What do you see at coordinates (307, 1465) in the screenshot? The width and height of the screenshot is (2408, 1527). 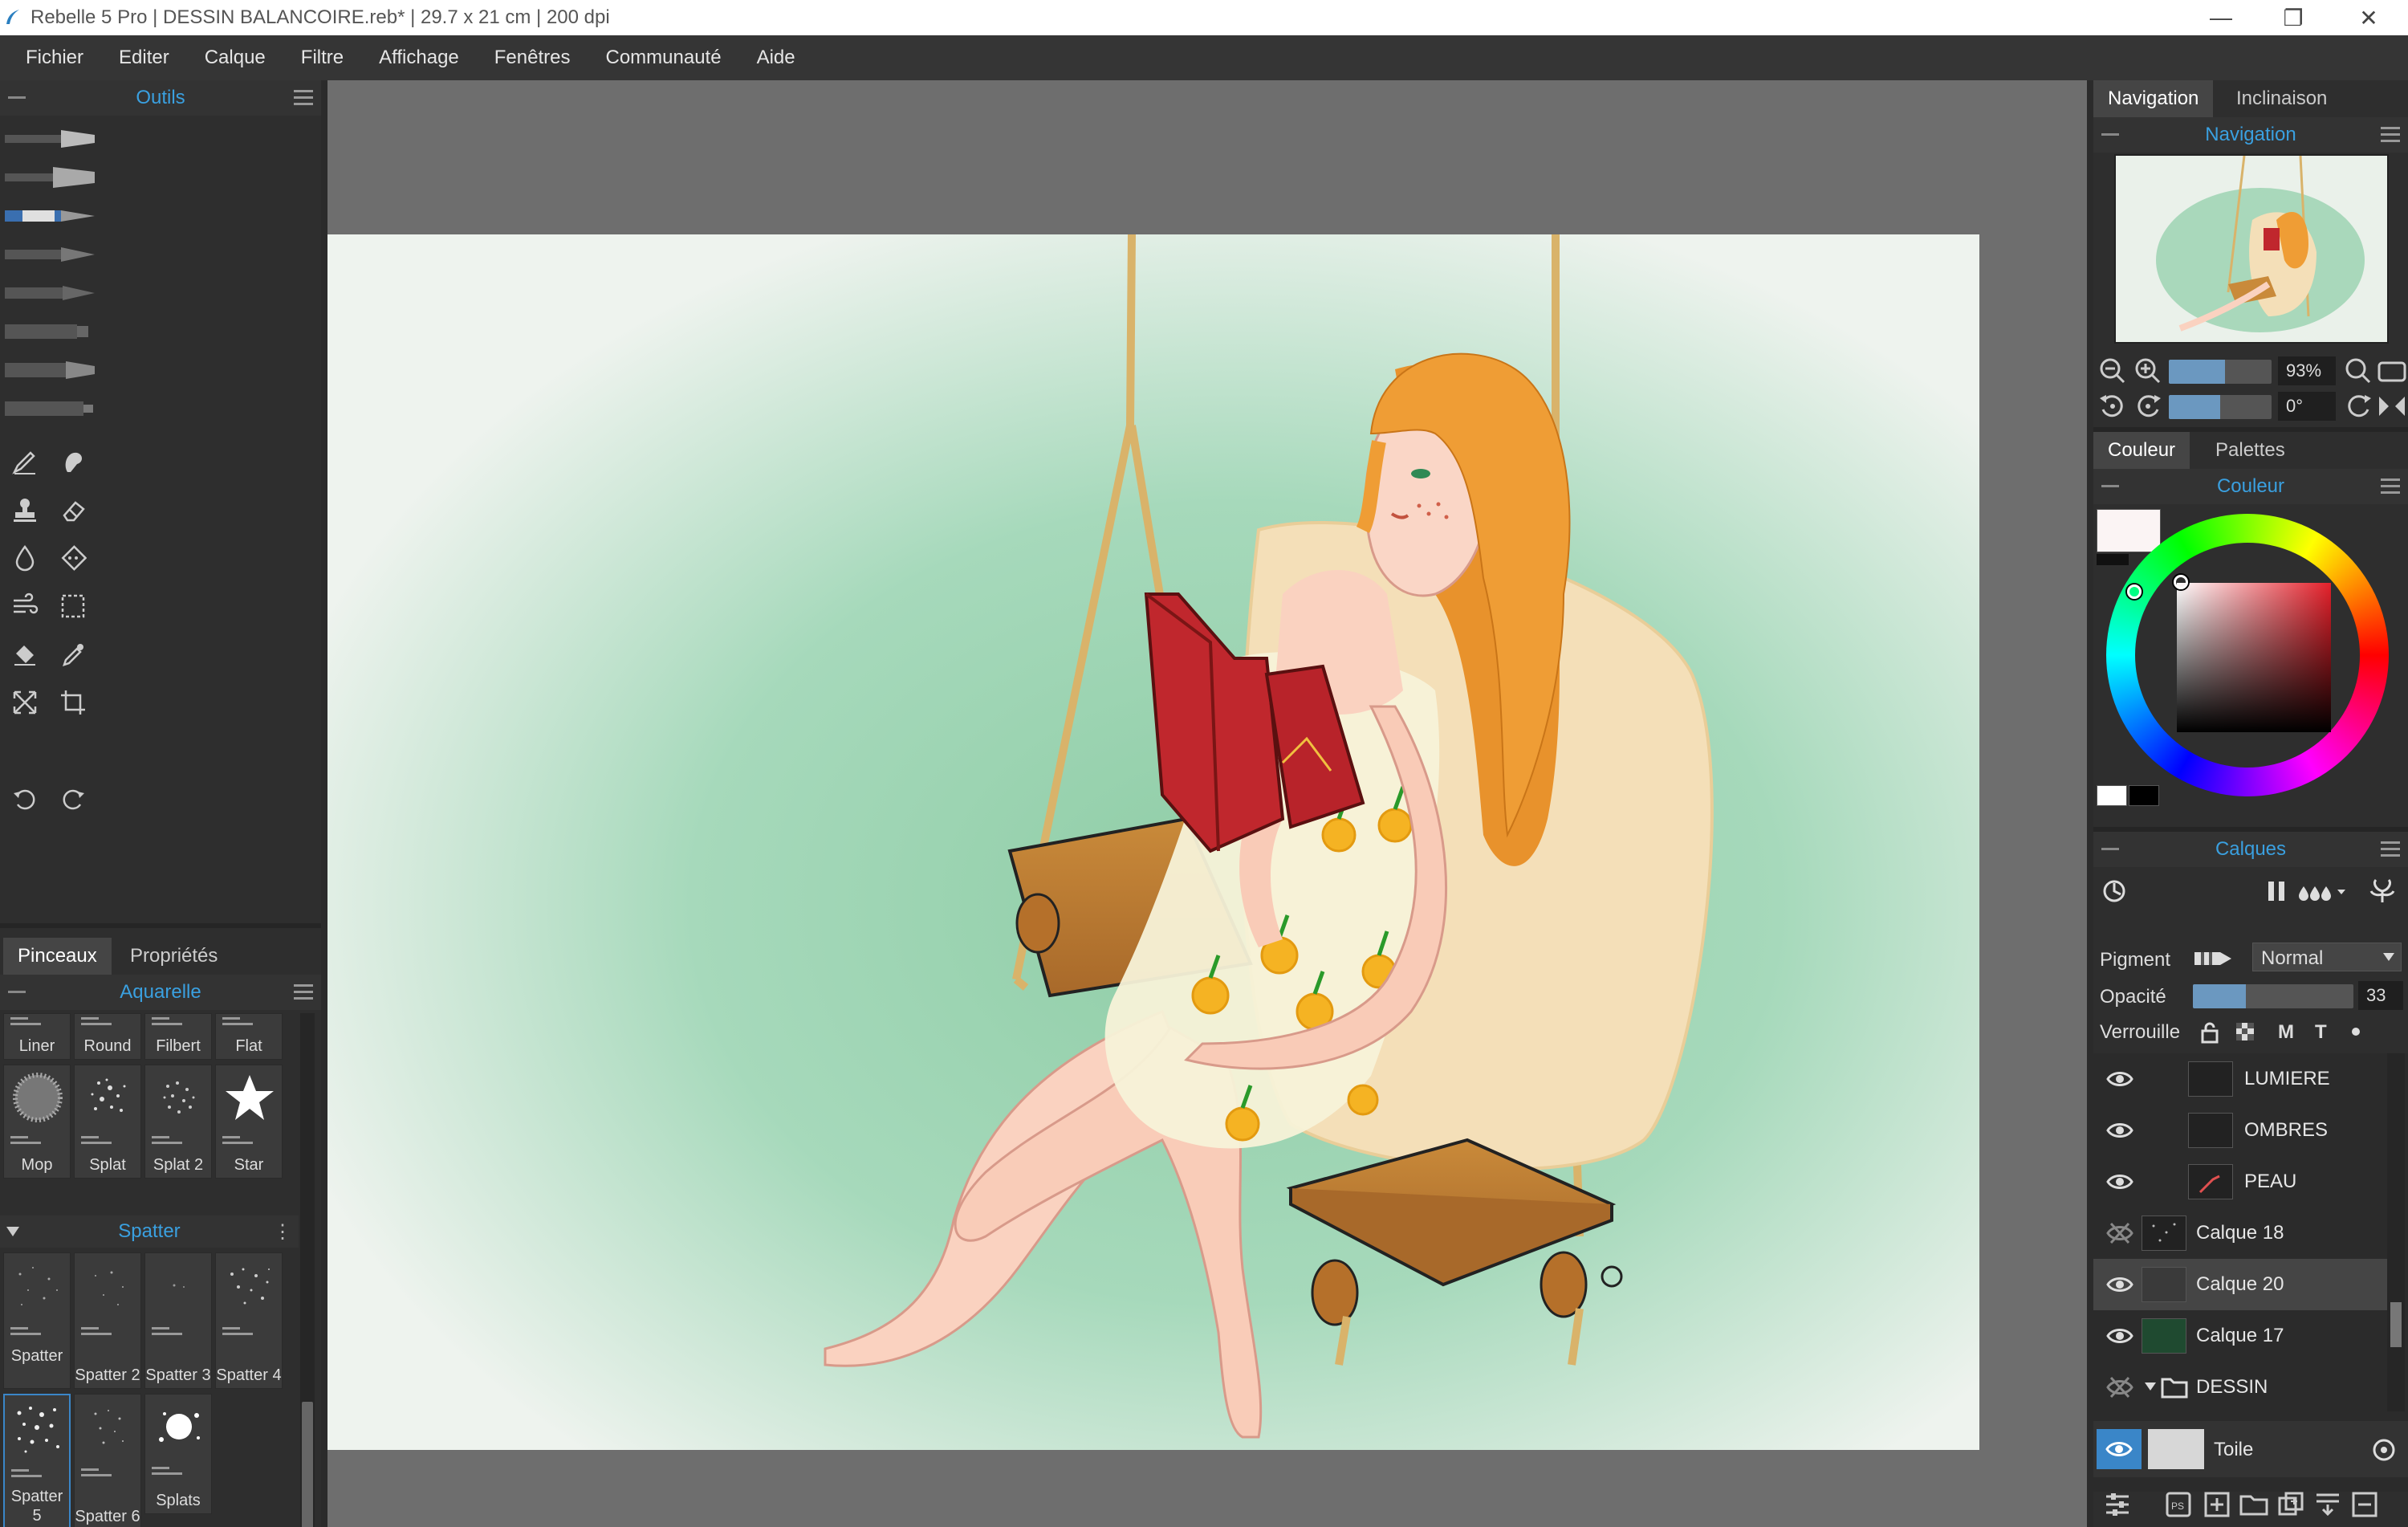 I see `scrollbar-thumb` at bounding box center [307, 1465].